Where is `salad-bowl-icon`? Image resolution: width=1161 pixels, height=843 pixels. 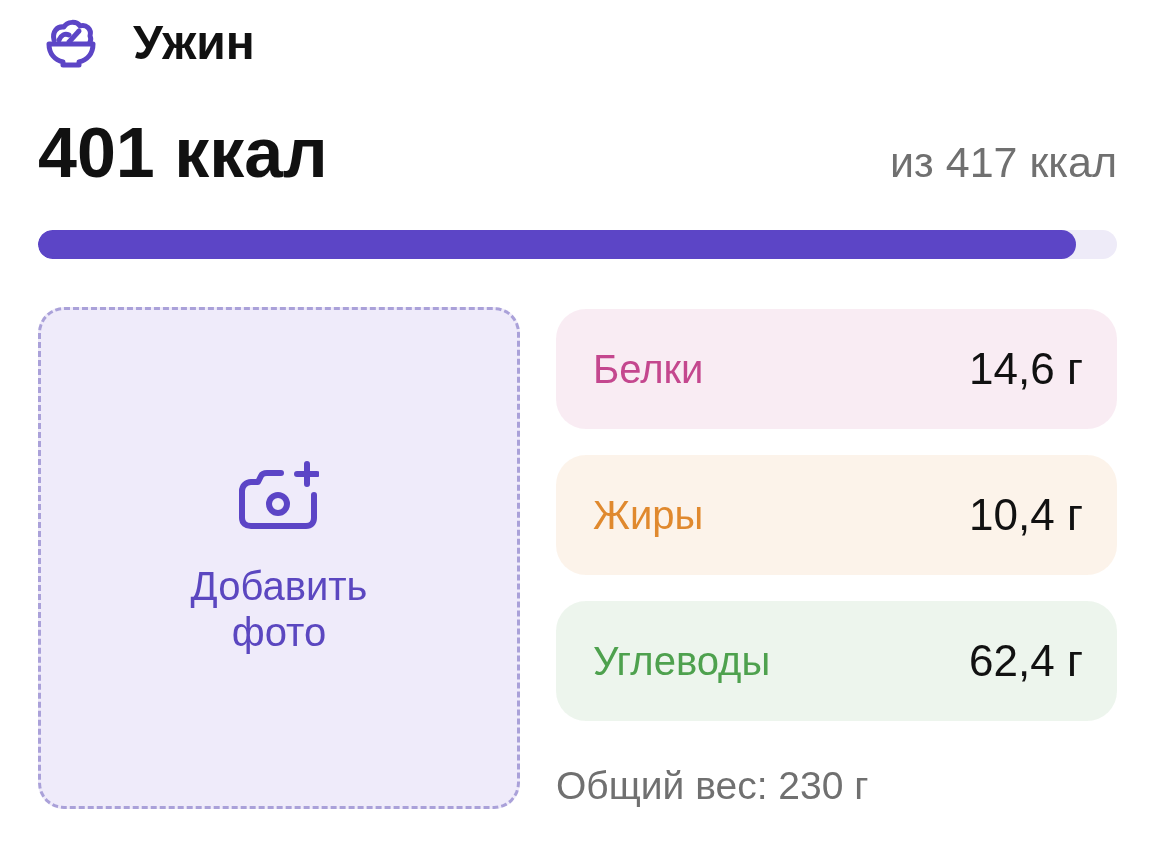
salad-bowl-icon is located at coordinates (71, 43).